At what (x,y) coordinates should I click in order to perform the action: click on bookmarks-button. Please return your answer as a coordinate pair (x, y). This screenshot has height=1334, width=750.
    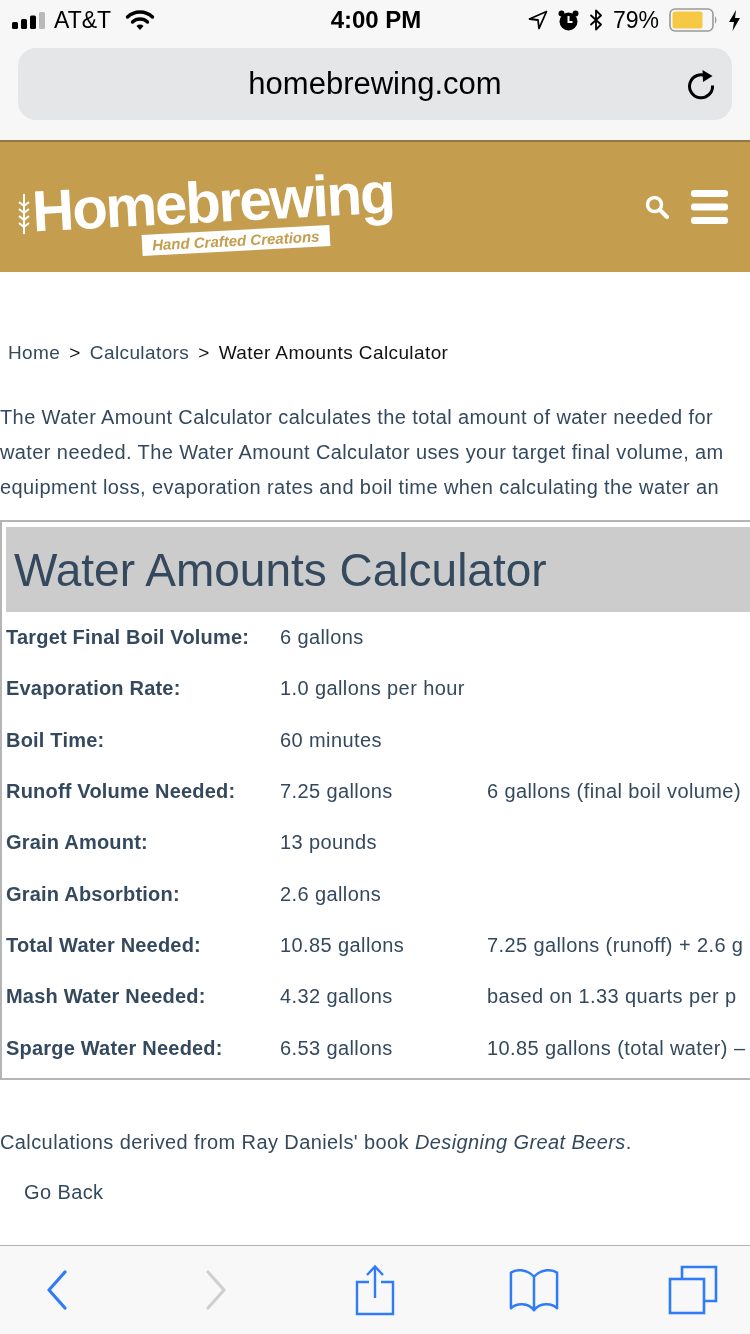
    Looking at the image, I should click on (534, 1290).